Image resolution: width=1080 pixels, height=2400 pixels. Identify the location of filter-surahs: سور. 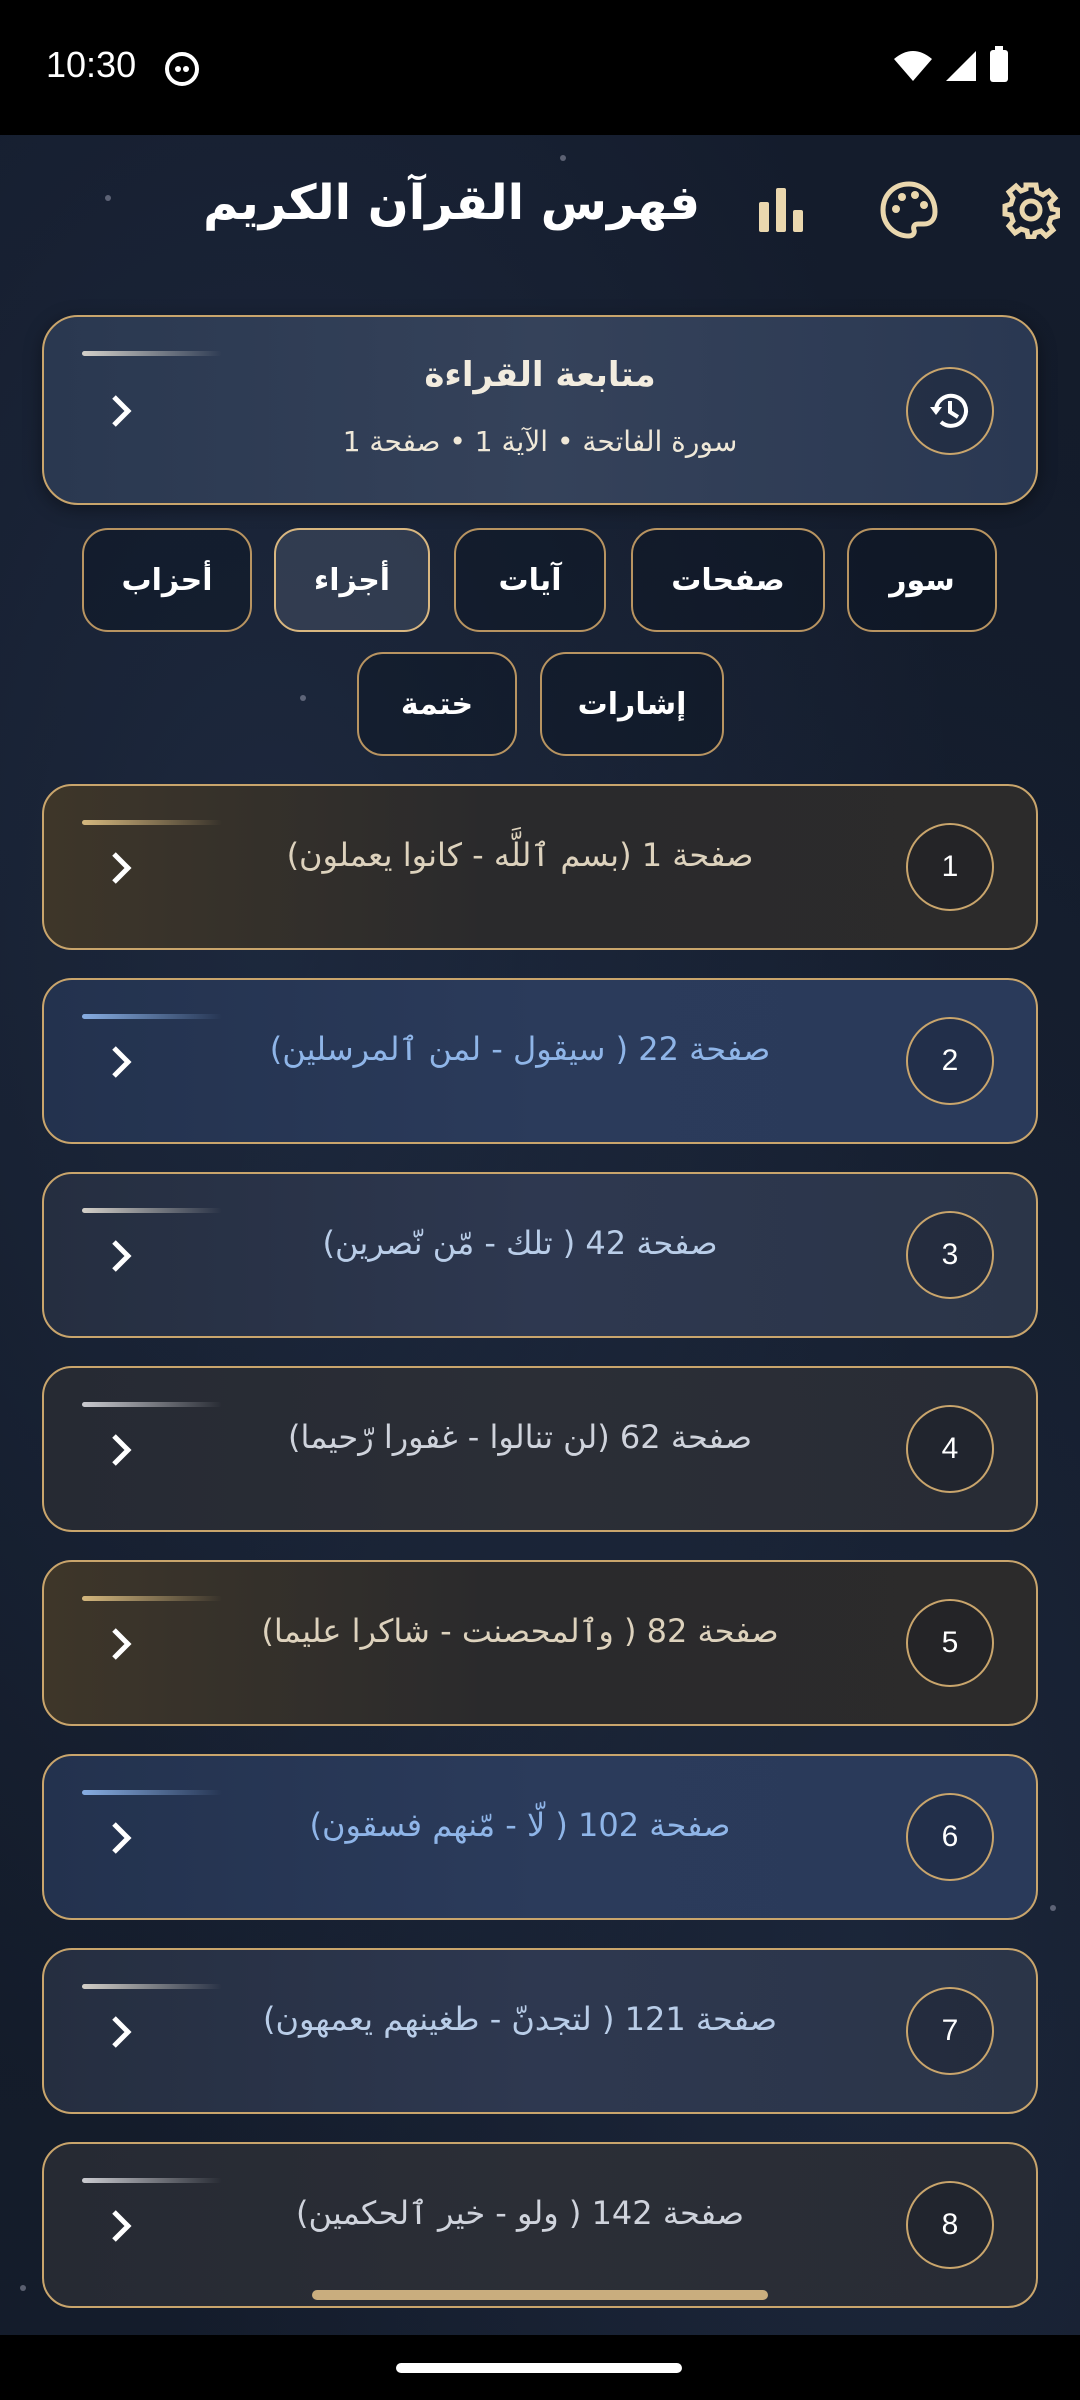
(922, 580).